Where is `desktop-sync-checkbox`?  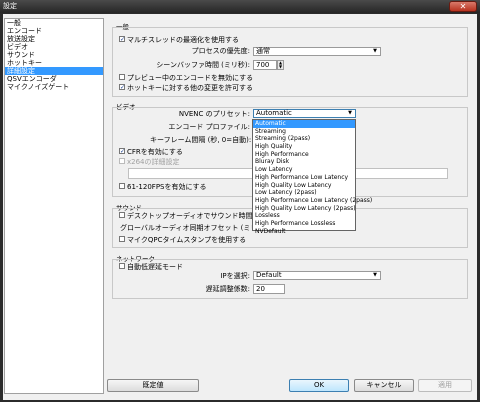 desktop-sync-checkbox is located at coordinates (122, 215).